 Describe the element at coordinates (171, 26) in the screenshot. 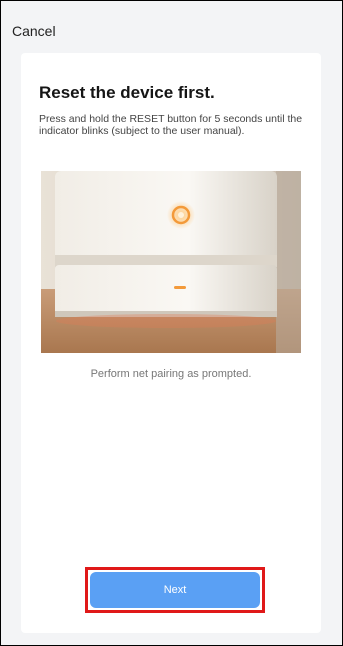

I see `top-bar: Cancel` at that location.